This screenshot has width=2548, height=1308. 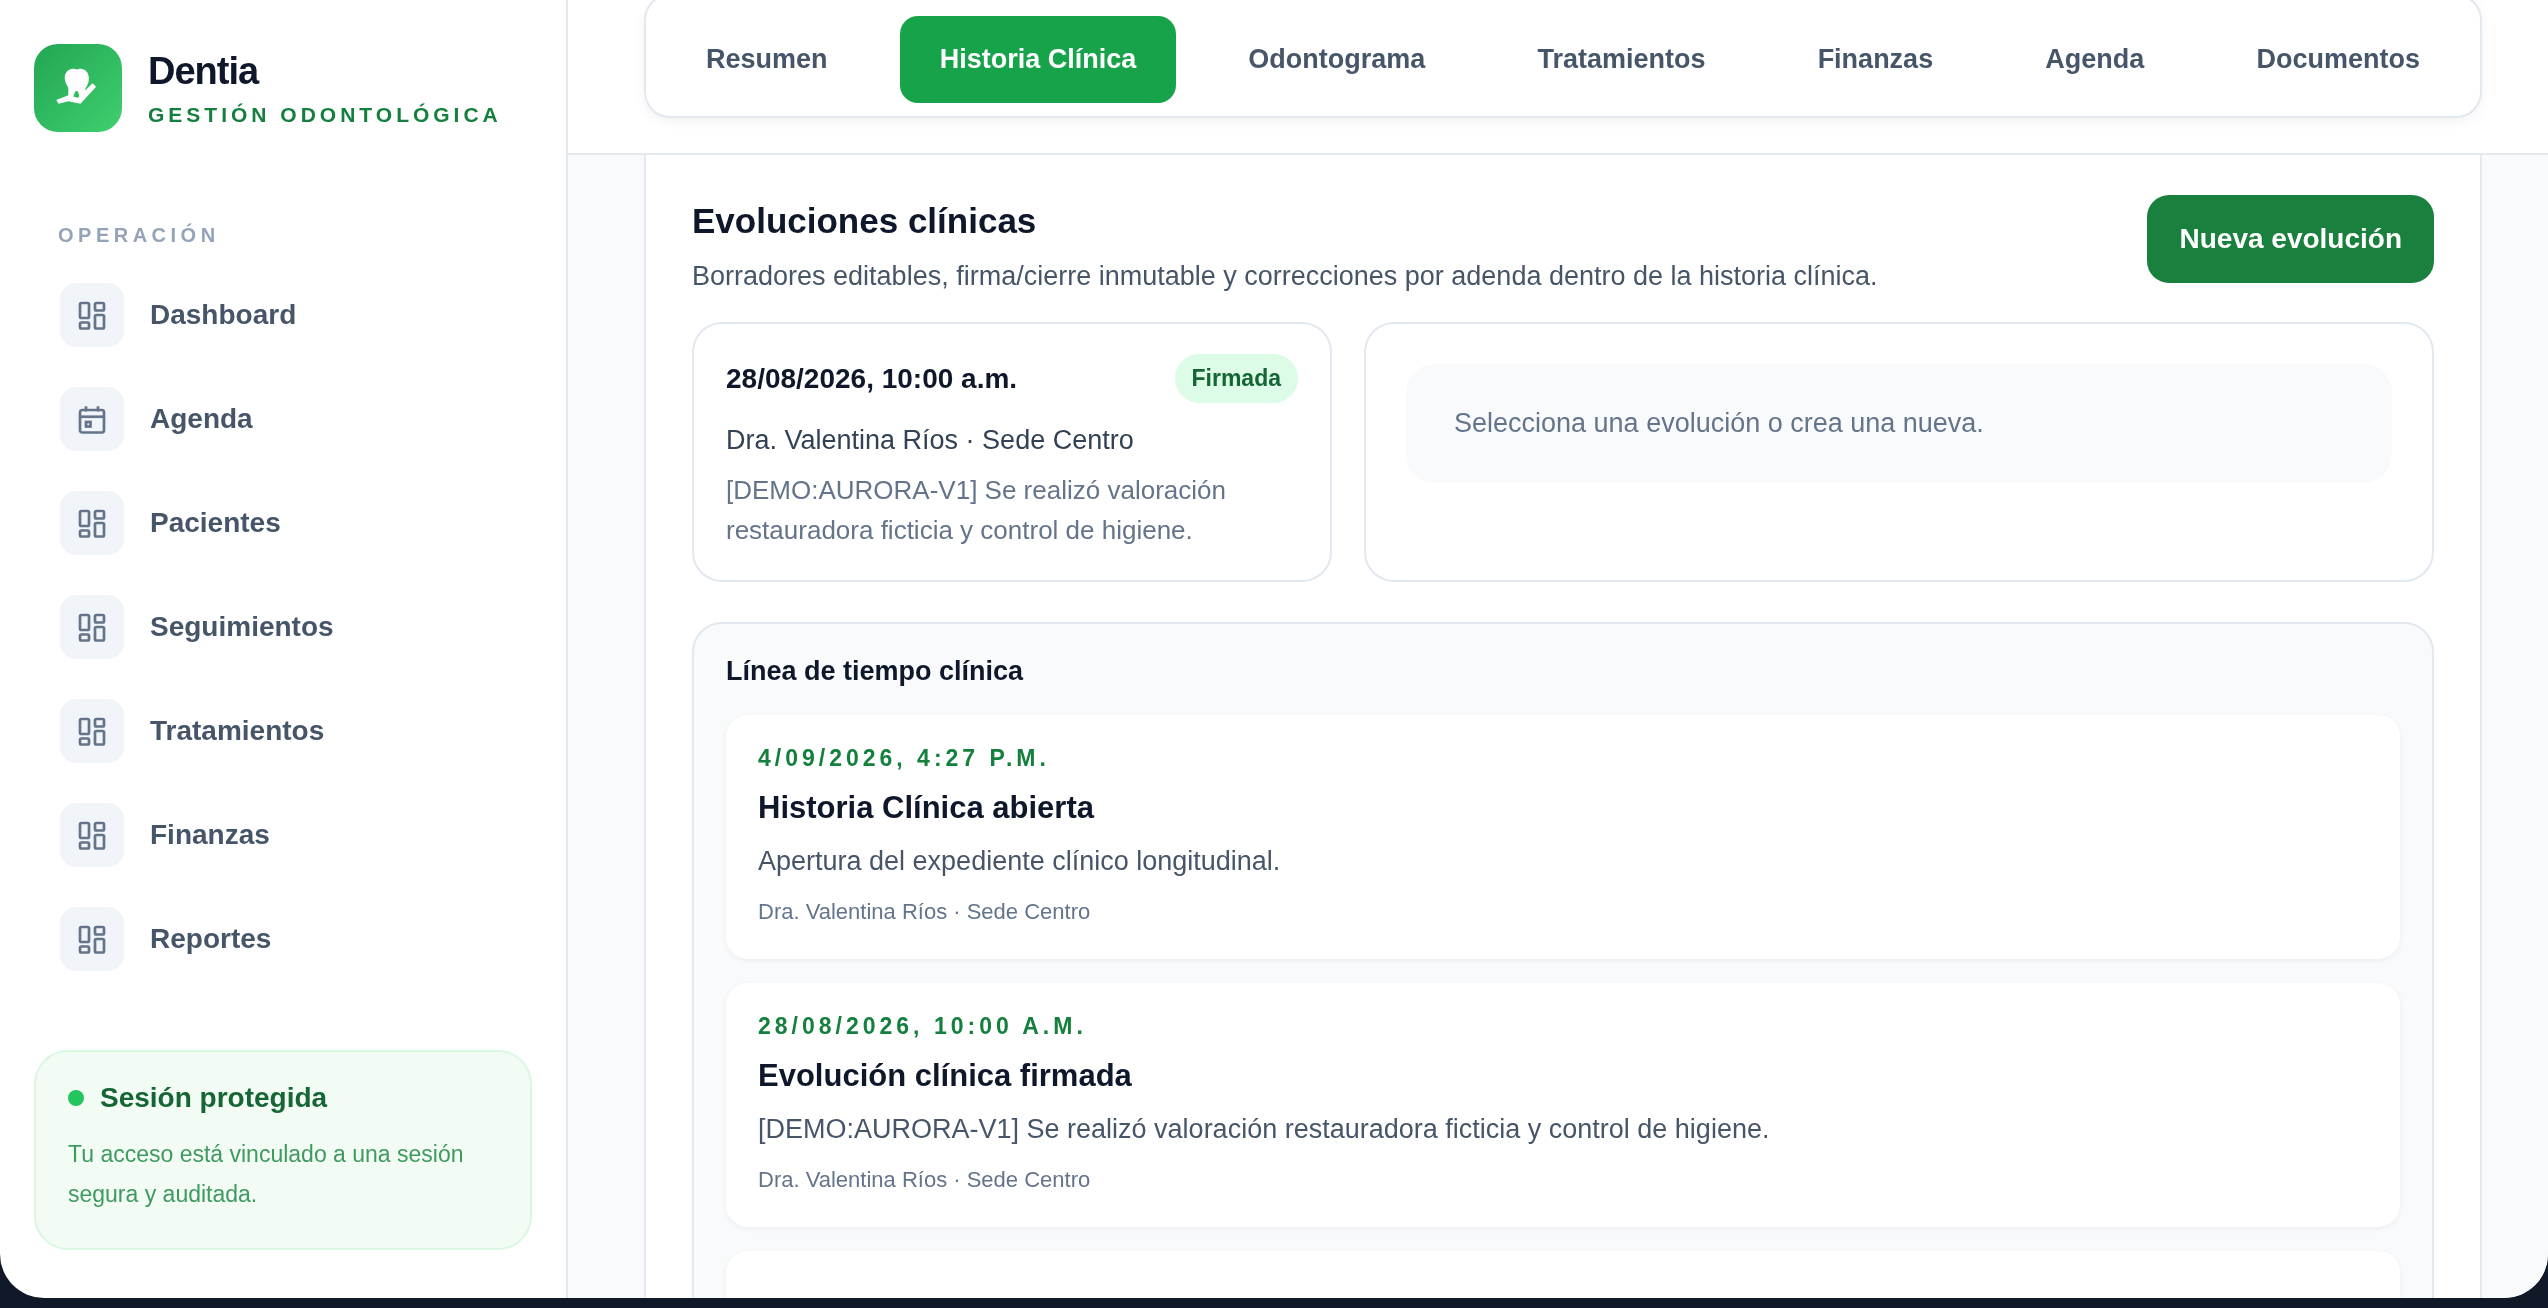 What do you see at coordinates (875, 671) in the screenshot?
I see `timeline-title: Línea de tiempo clínica` at bounding box center [875, 671].